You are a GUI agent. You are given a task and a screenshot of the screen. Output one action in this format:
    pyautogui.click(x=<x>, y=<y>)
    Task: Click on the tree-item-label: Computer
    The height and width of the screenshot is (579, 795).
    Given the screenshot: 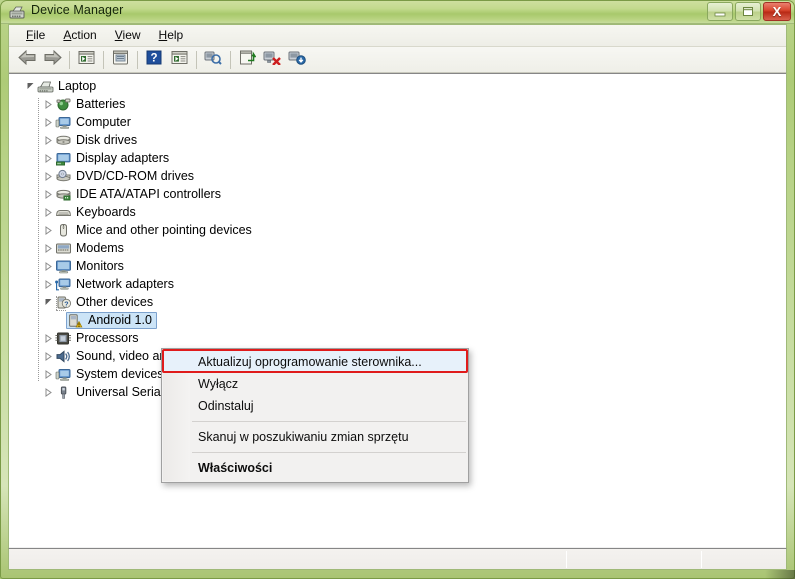 What is the action you would take?
    pyautogui.click(x=103, y=122)
    